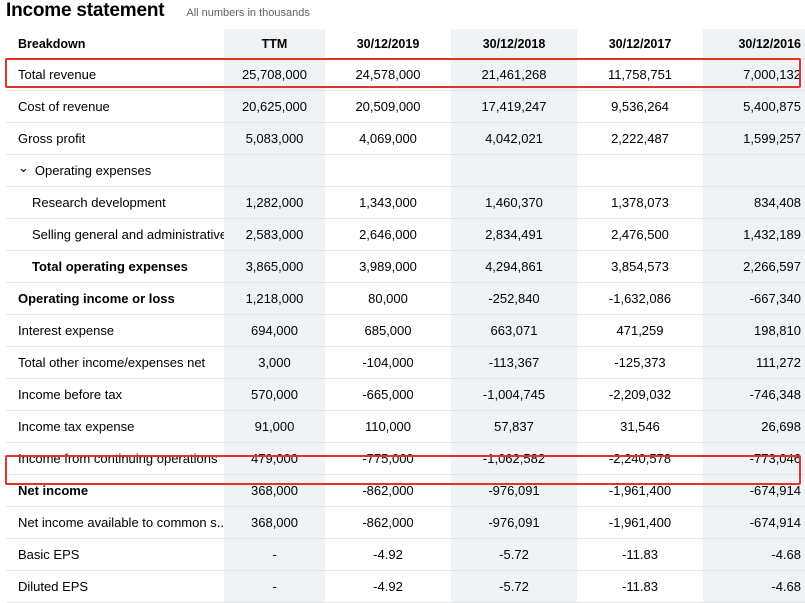  What do you see at coordinates (274, 490) in the screenshot?
I see `value-cell: 368,000` at bounding box center [274, 490].